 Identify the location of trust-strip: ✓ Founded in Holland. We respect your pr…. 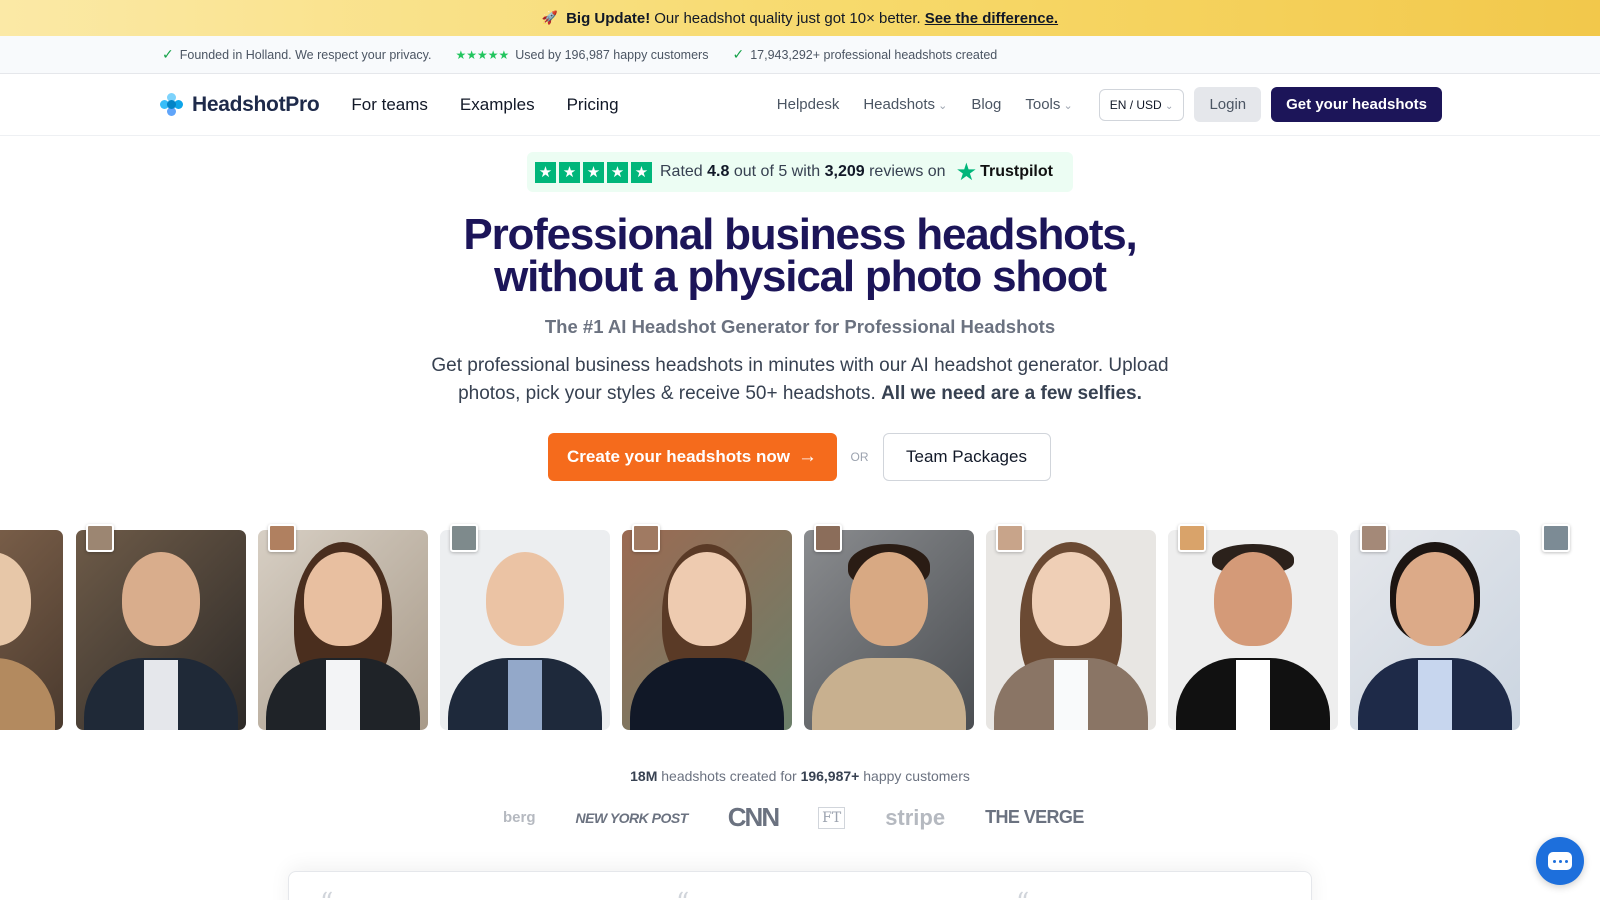
(800, 55).